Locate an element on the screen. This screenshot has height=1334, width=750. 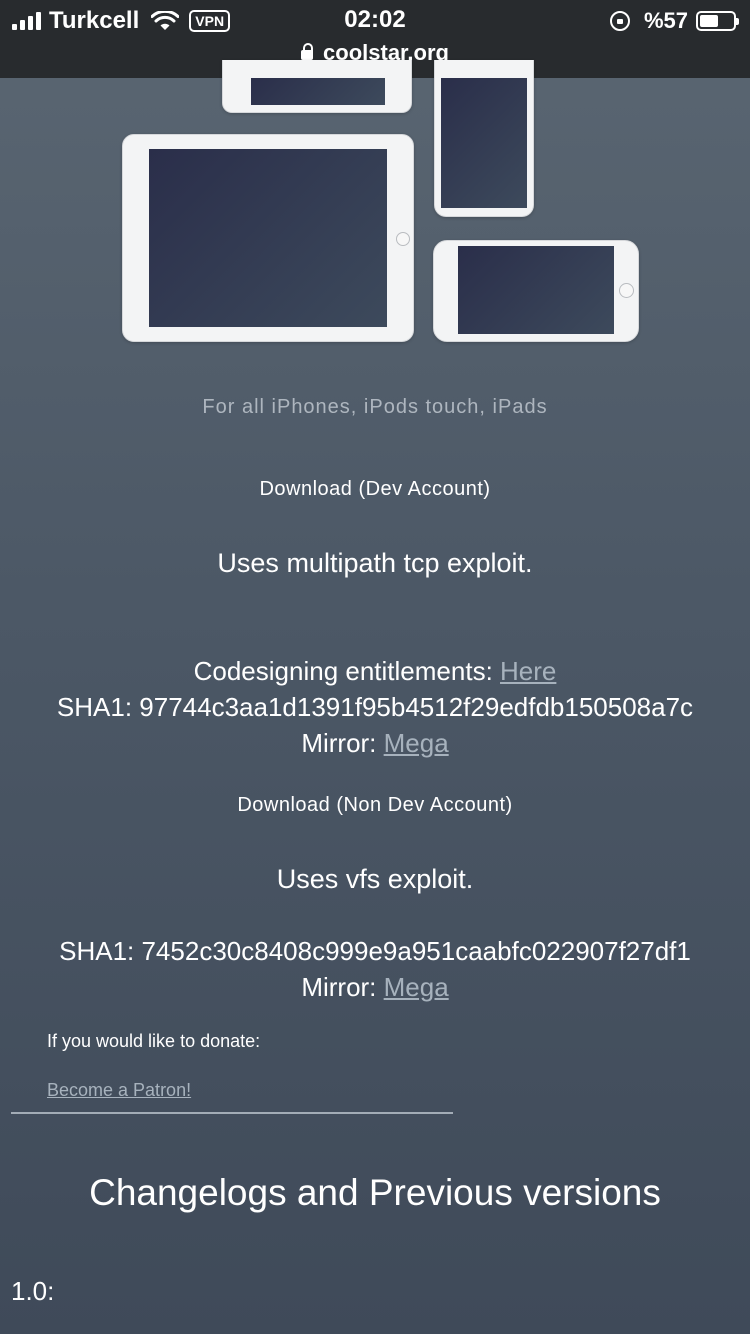
donate-text: If you would like to donate: is located at coordinates (154, 1041).